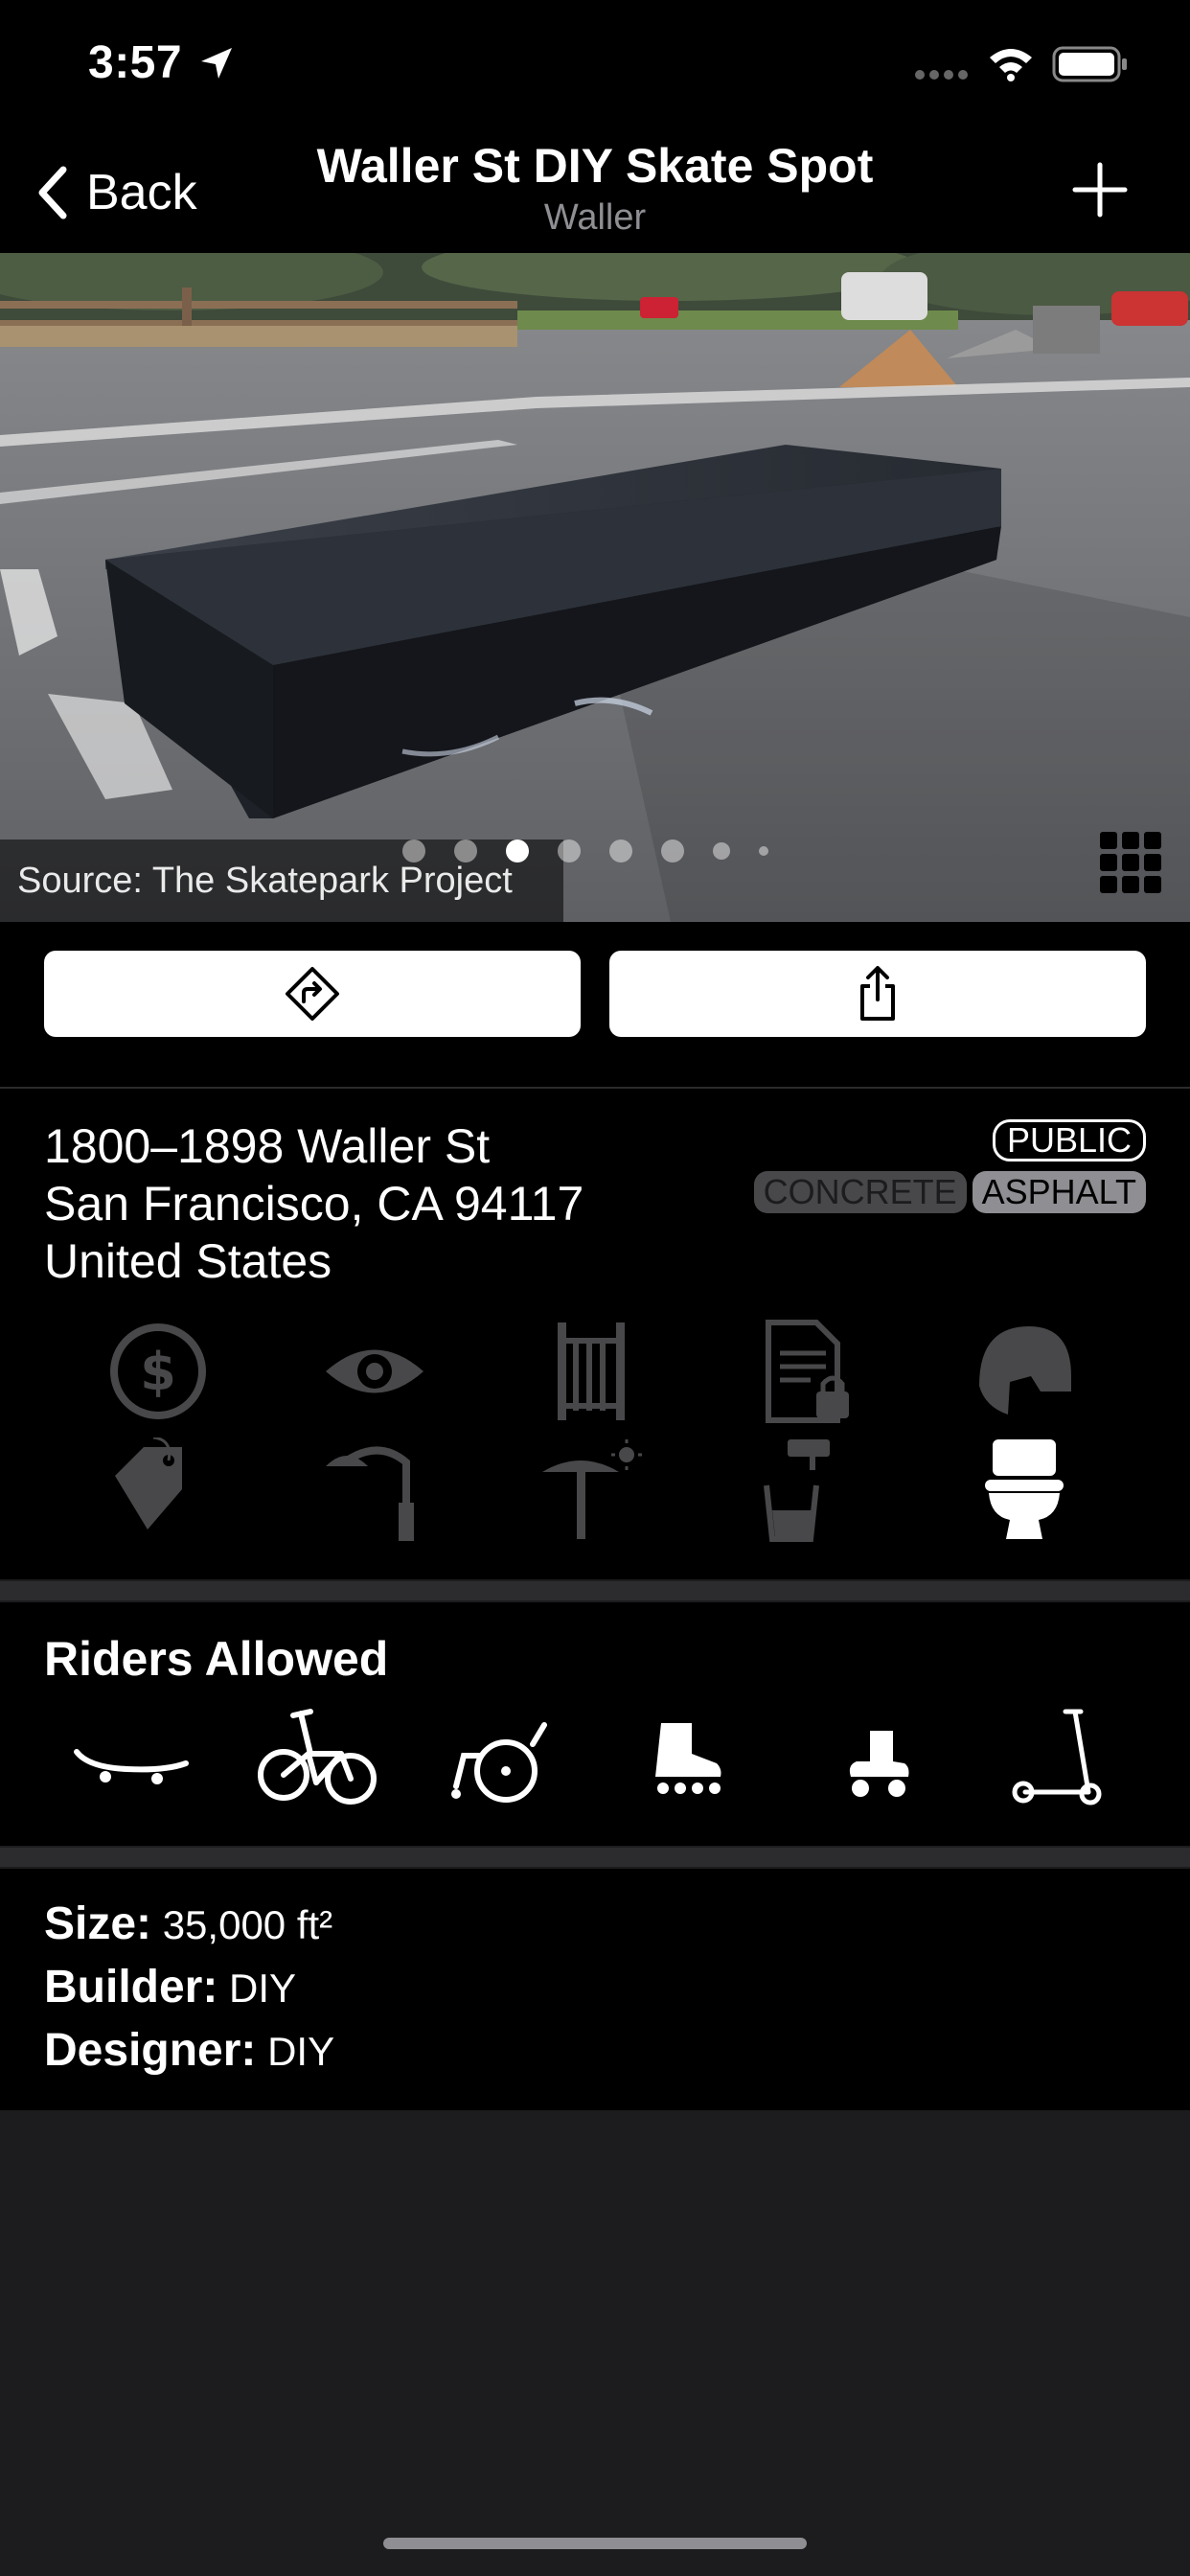 The width and height of the screenshot is (1190, 2576). What do you see at coordinates (248, 1924) in the screenshot?
I see `spec-size-value: 35,000 ft²` at bounding box center [248, 1924].